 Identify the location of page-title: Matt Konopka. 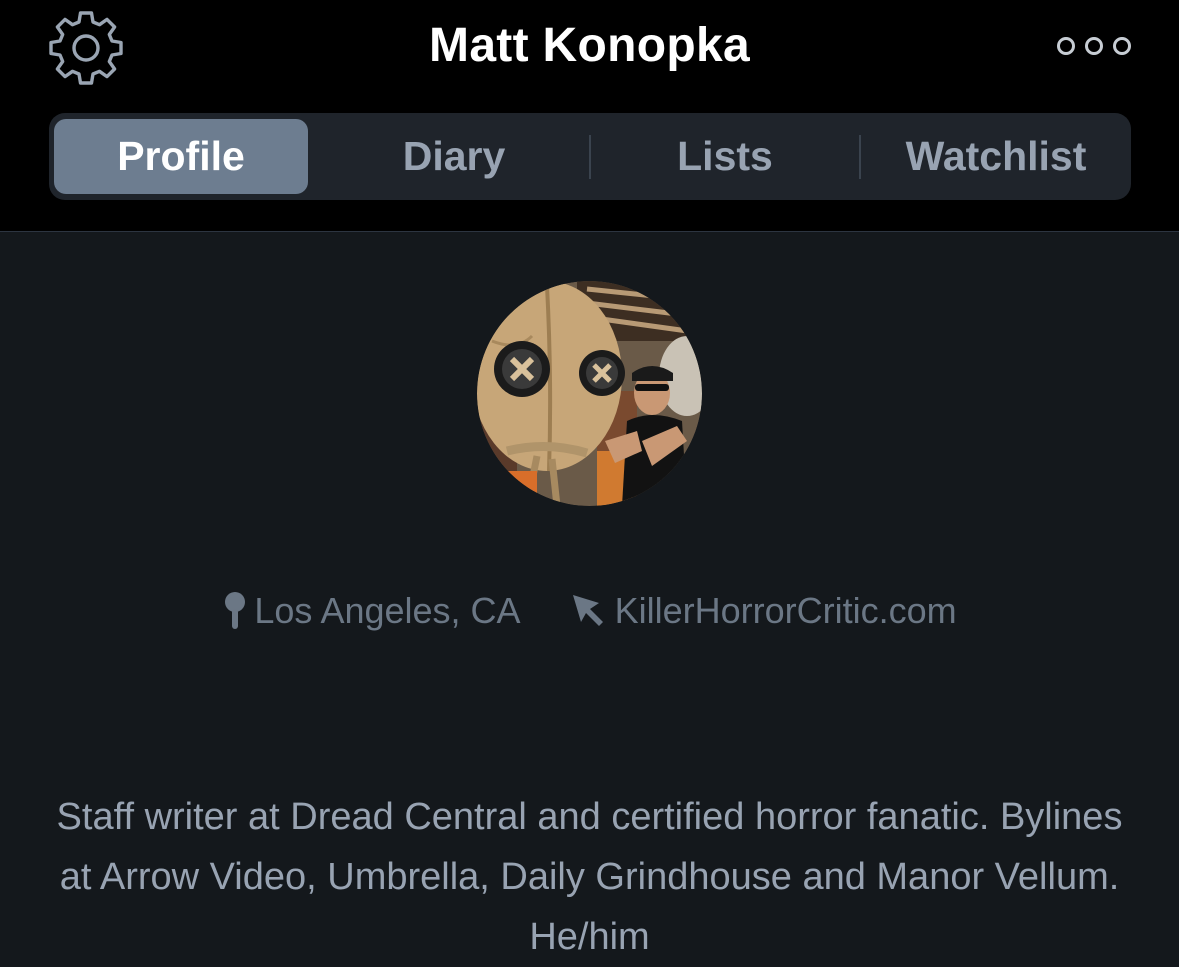
(589, 45).